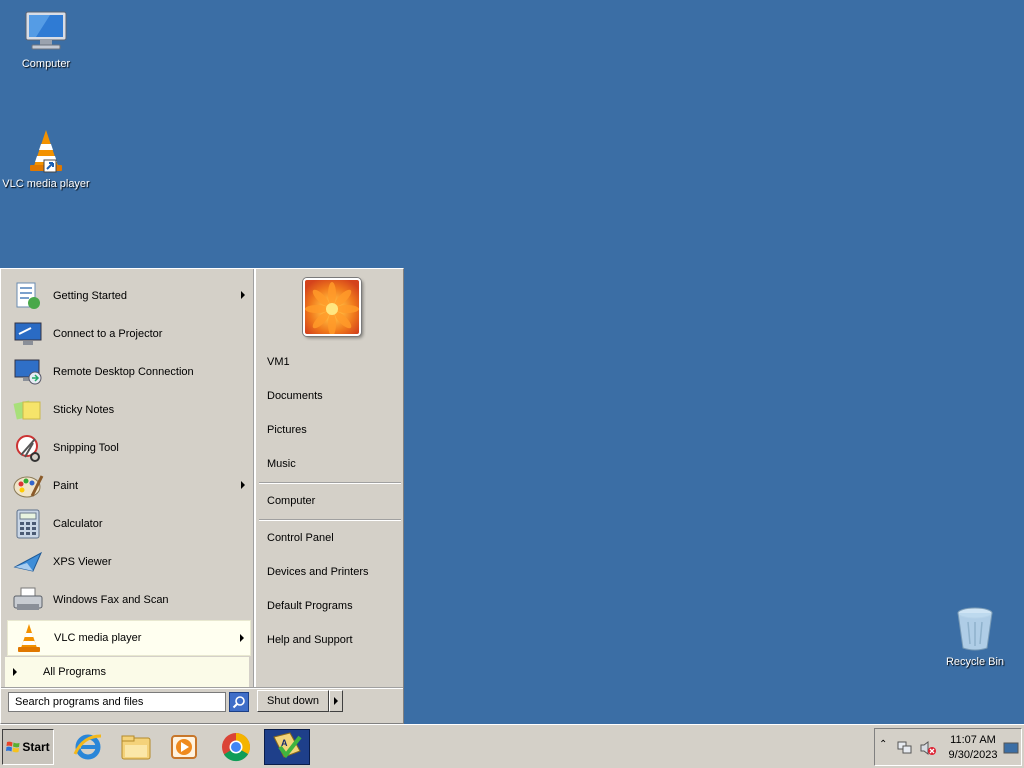  What do you see at coordinates (287, 430) in the screenshot?
I see `pictures-link: Pictures` at bounding box center [287, 430].